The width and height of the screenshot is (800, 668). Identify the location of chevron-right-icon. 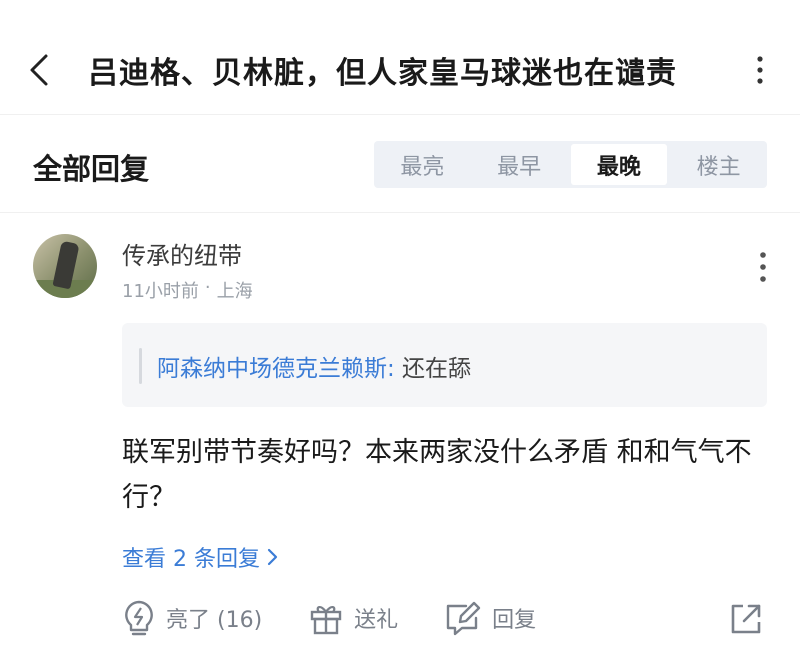
(272, 557).